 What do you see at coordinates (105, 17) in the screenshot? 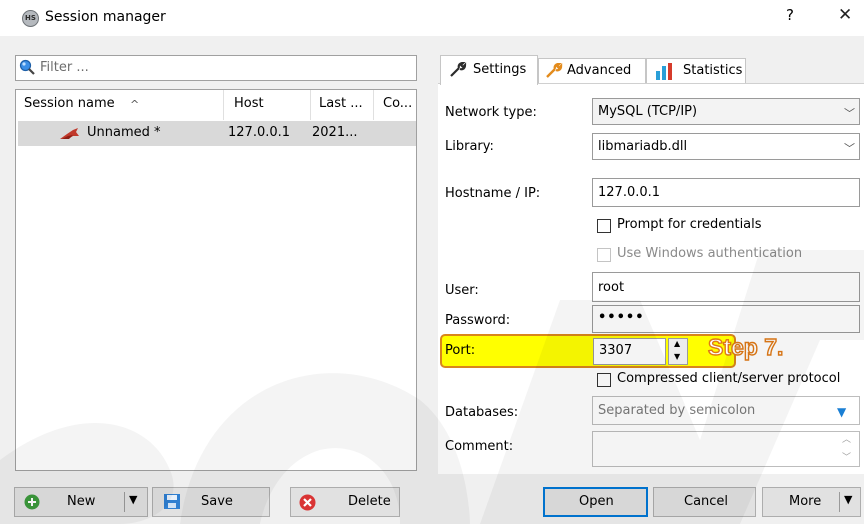
I see `window-title: Session manager` at bounding box center [105, 17].